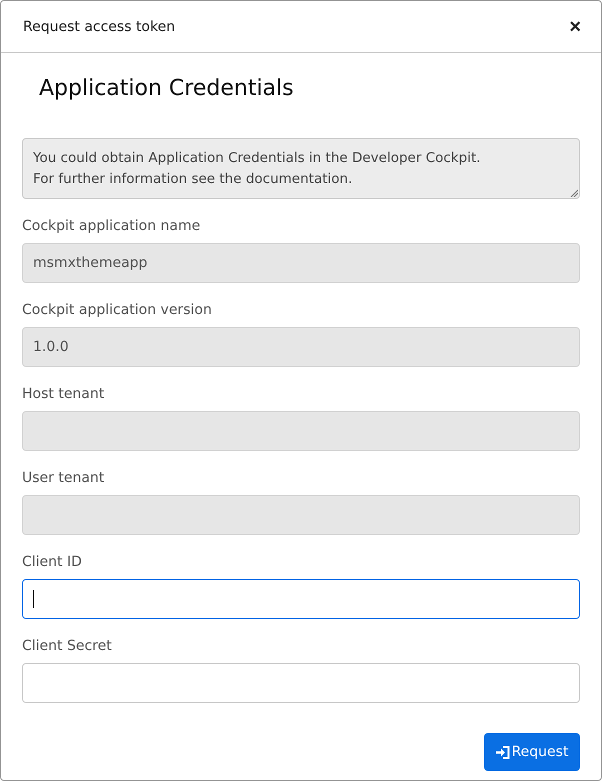 Image resolution: width=602 pixels, height=781 pixels. I want to click on close-button: ×, so click(575, 26).